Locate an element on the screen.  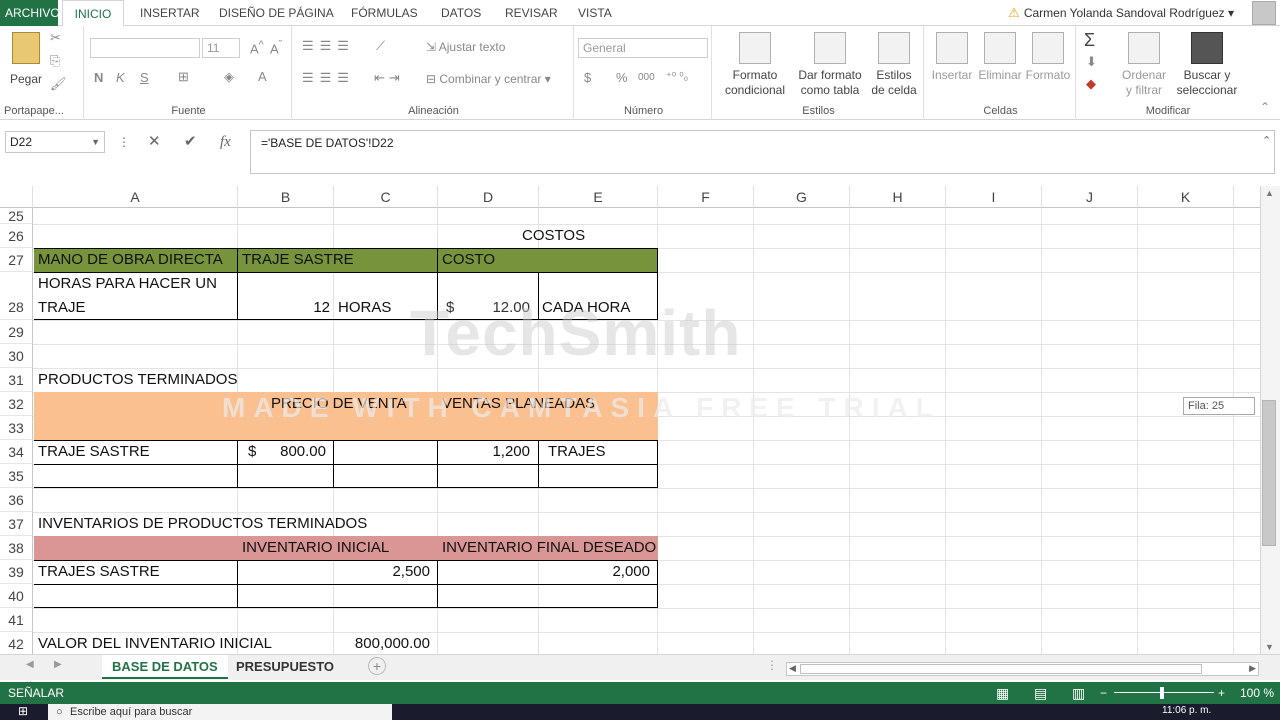
merge-center-button: ⊟ Combinar y centrar ▾ is located at coordinates (488, 79).